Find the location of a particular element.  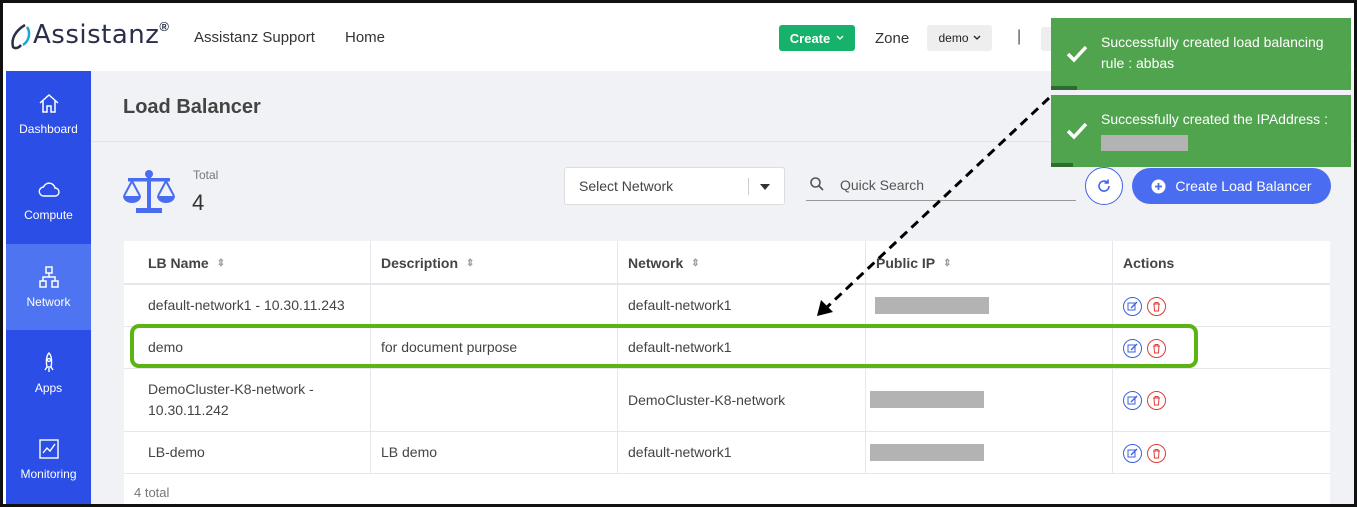

column-header-public-ip: Public IP ⇕ is located at coordinates (914, 263).